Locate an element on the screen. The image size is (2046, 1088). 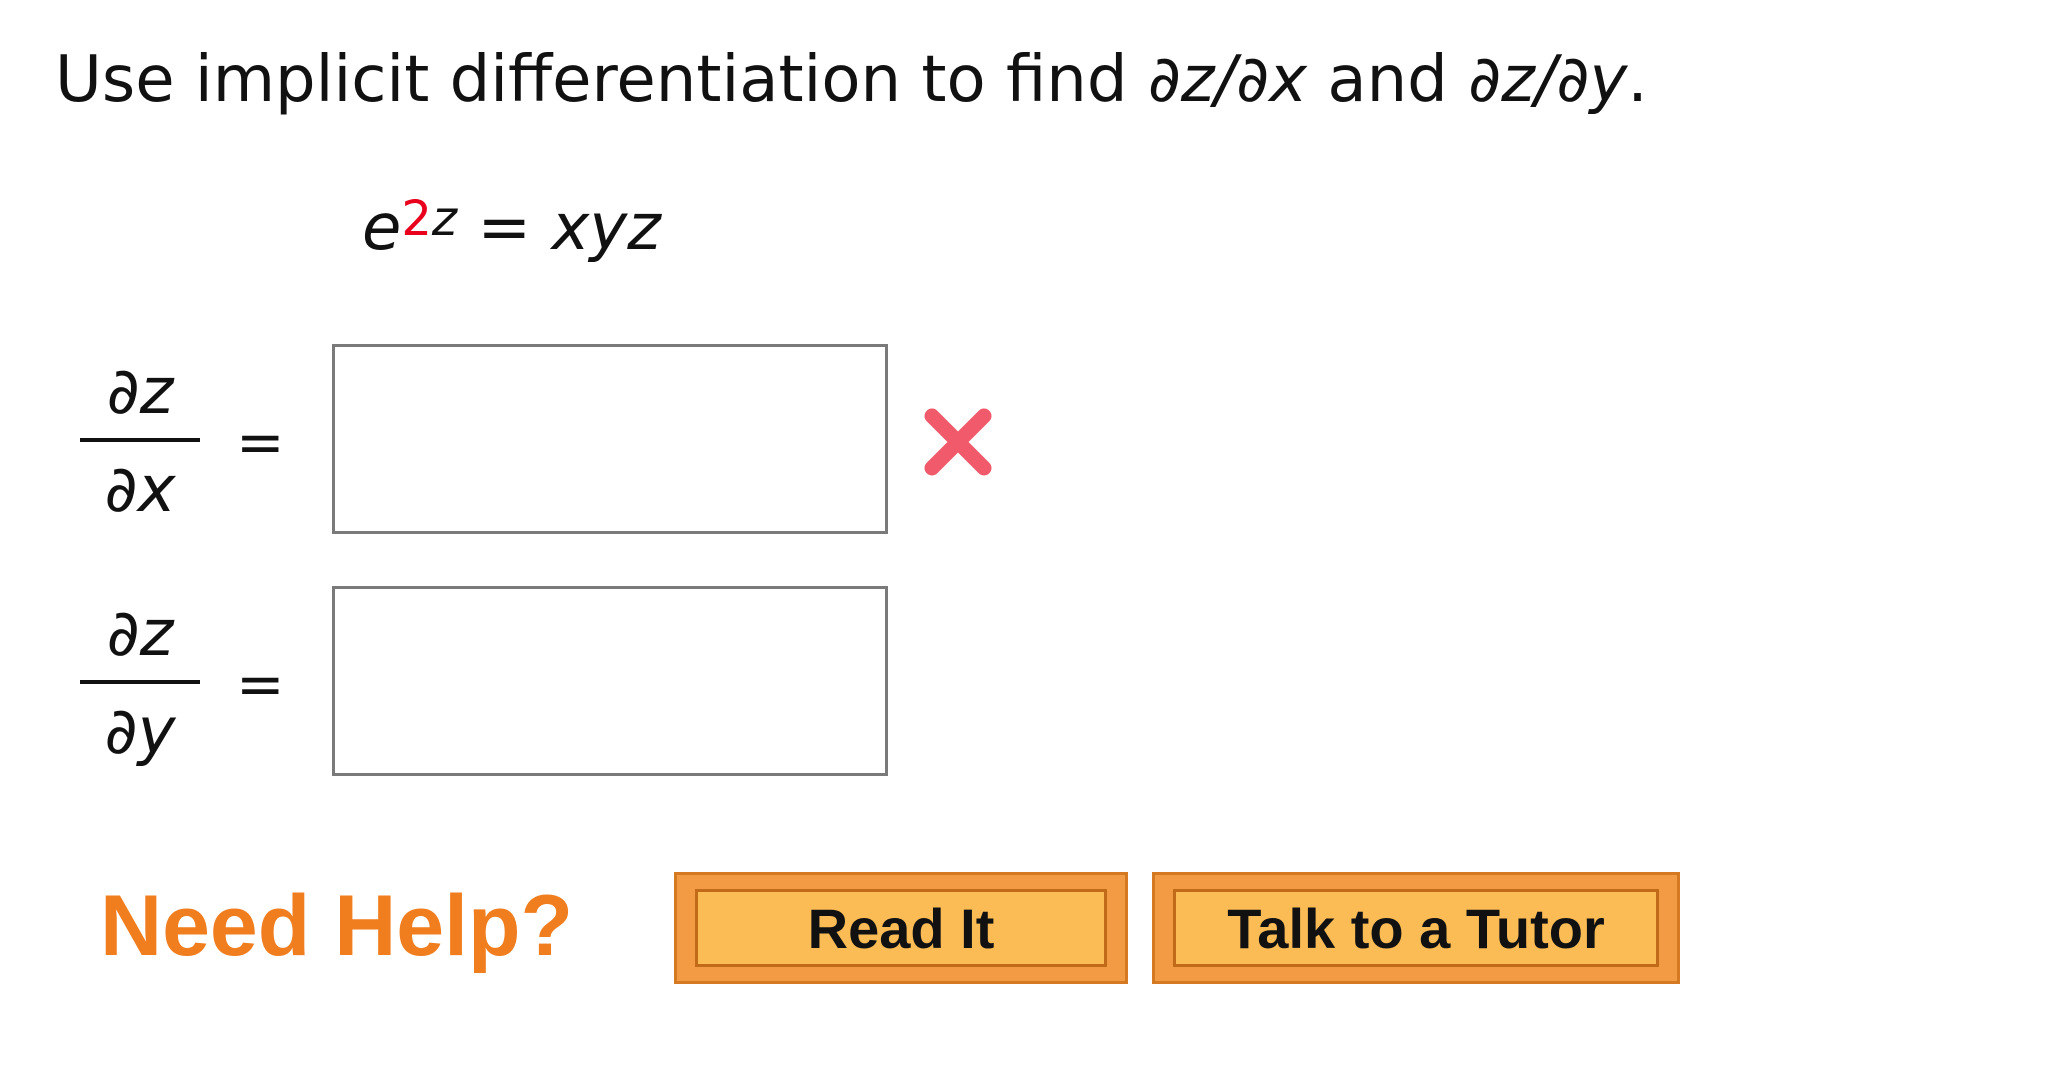
talk-to-tutor-button-label: Talk to a Tutor is located at coordinates (1416, 928).